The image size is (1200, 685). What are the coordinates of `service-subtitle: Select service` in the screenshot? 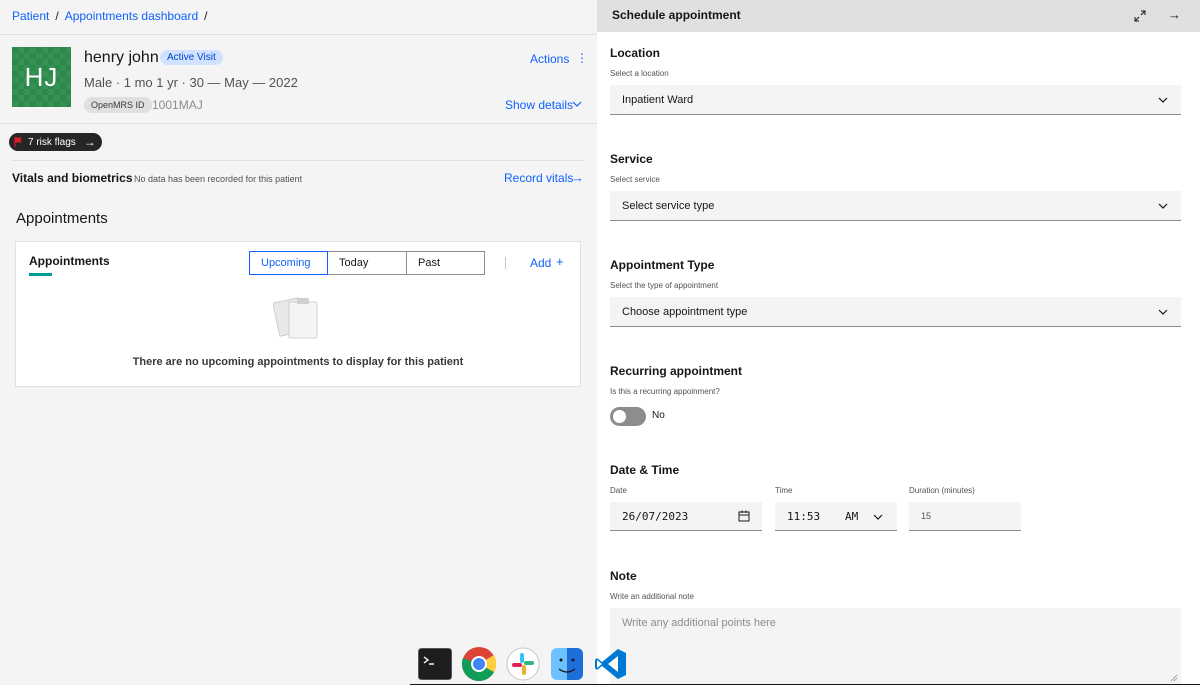 It's located at (635, 179).